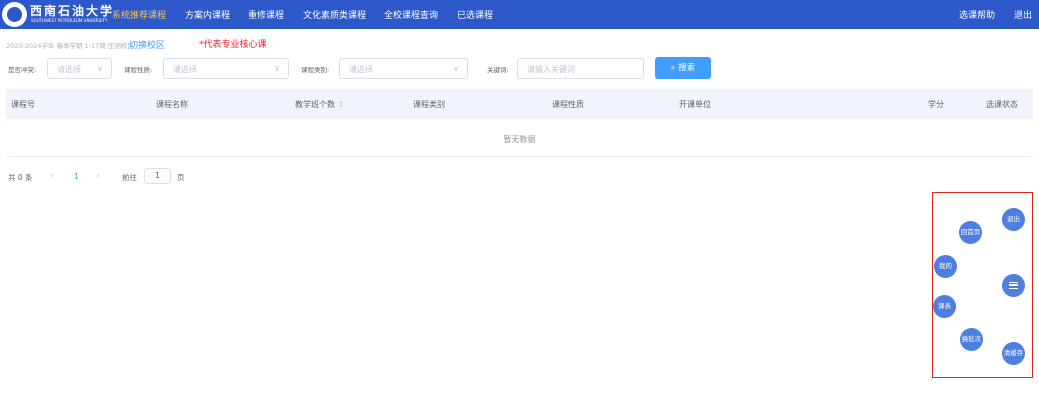 Image resolution: width=1039 pixels, height=412 pixels. I want to click on university-logo-icon, so click(14, 14).